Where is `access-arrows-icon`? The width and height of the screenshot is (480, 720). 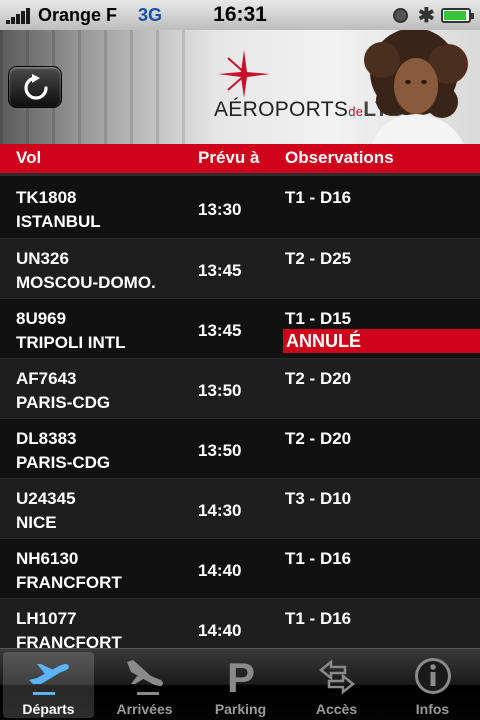 access-arrows-icon is located at coordinates (337, 677).